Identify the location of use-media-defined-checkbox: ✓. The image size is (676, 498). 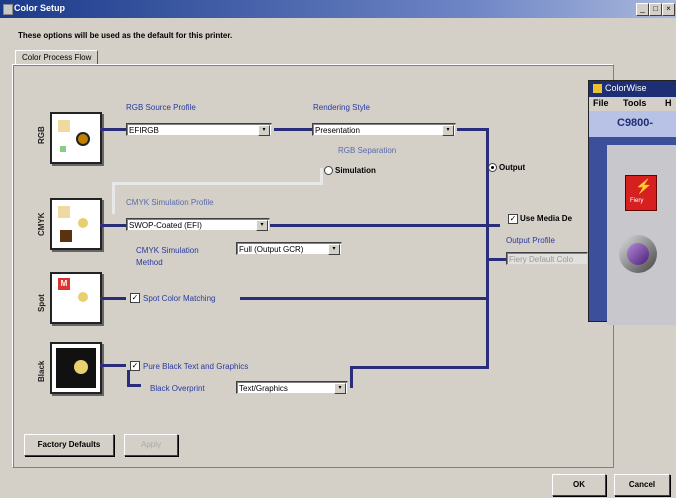
(513, 219).